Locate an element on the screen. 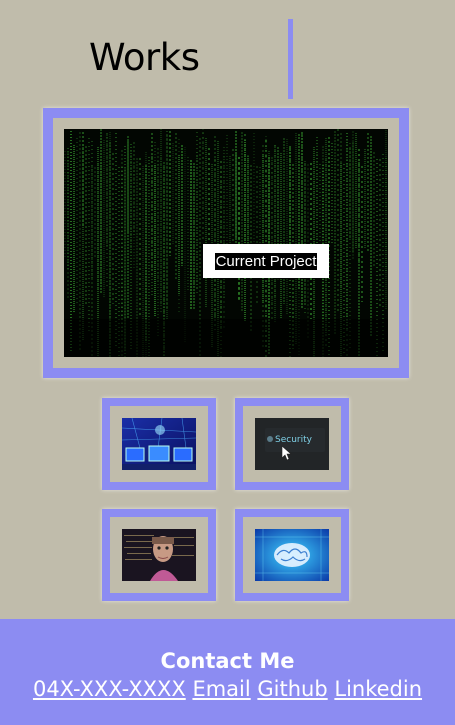 This screenshot has height=725, width=455. contact-links: 04X-XXX-XXXX Email Github Linkedin is located at coordinates (227, 689).